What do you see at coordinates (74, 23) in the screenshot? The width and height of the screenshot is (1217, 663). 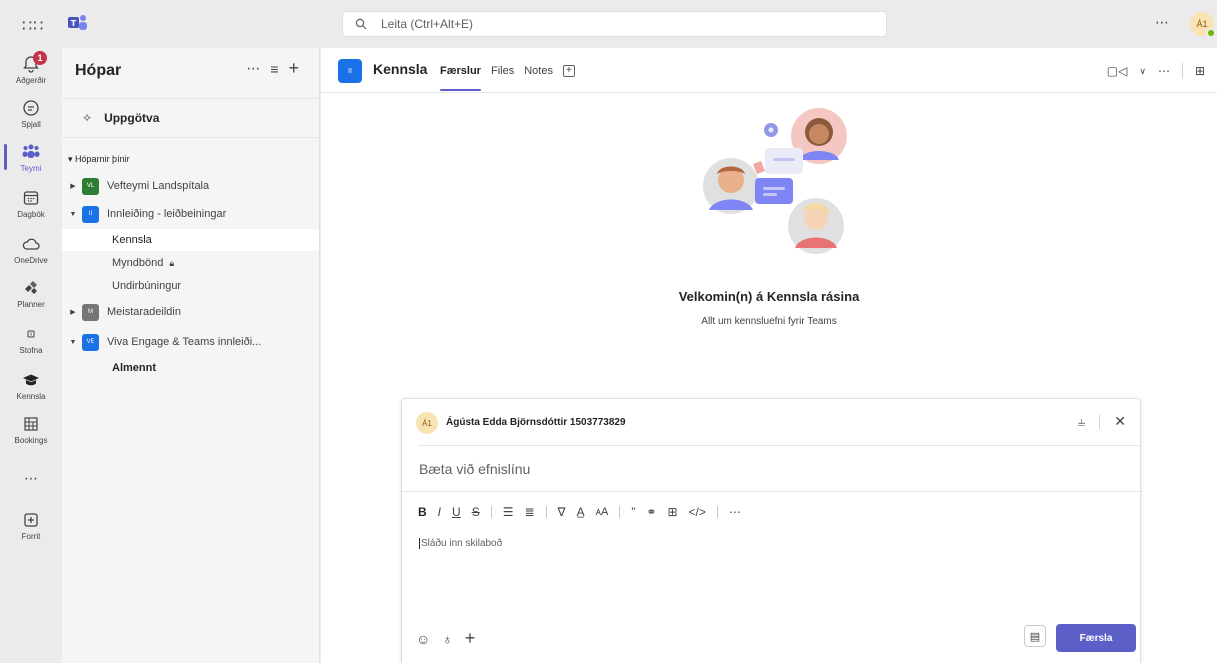 I see `svg-text: T` at bounding box center [74, 23].